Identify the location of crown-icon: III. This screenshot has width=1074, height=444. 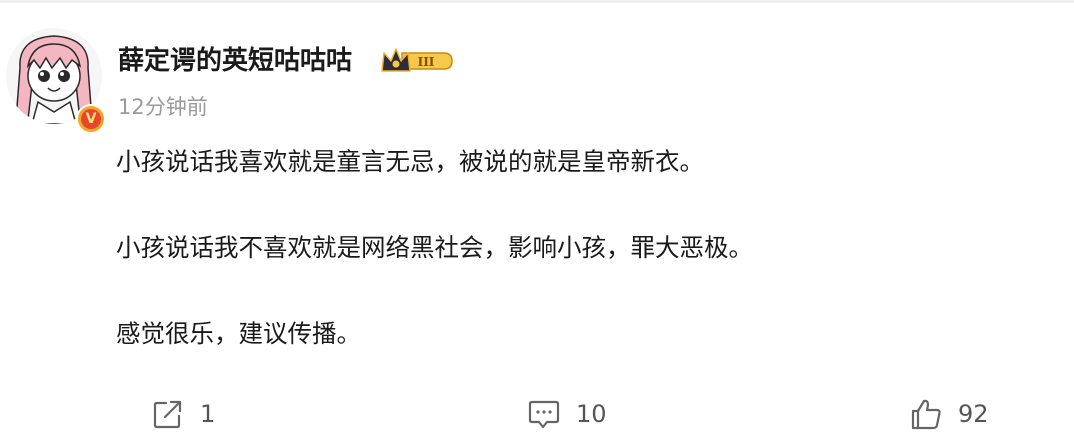
(417, 60).